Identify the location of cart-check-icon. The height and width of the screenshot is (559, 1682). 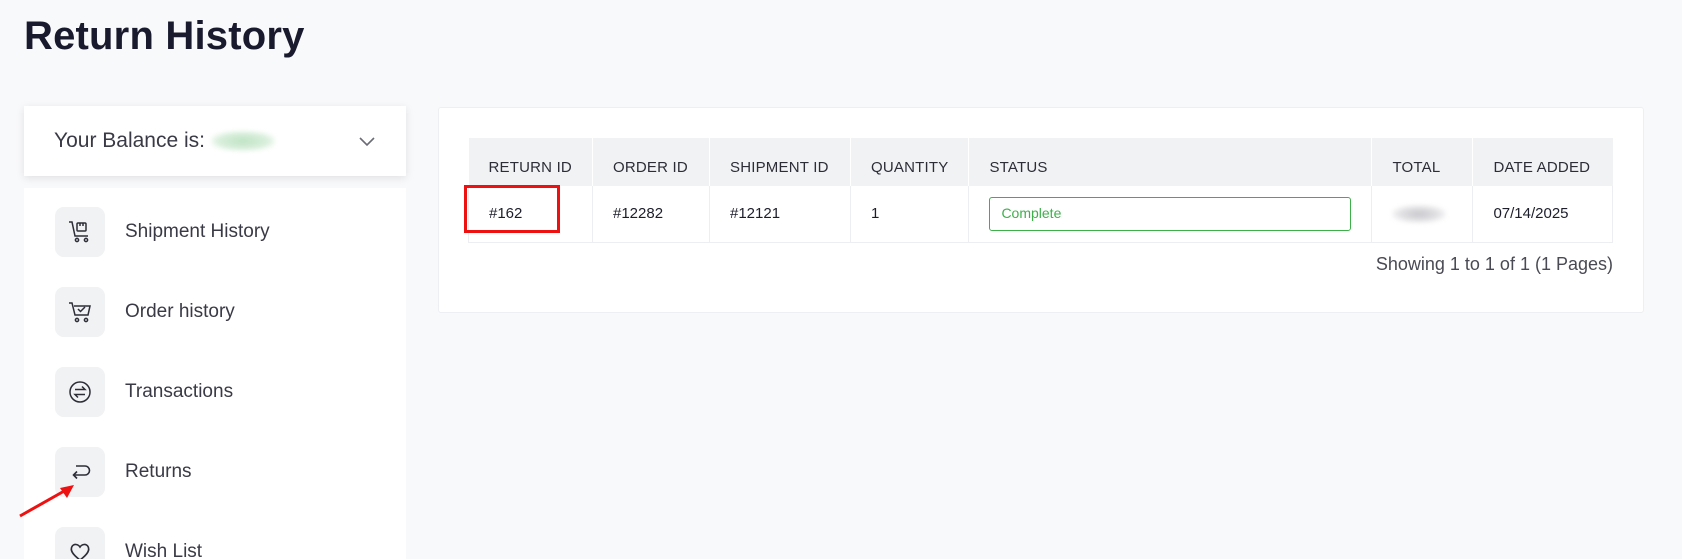
(80, 312).